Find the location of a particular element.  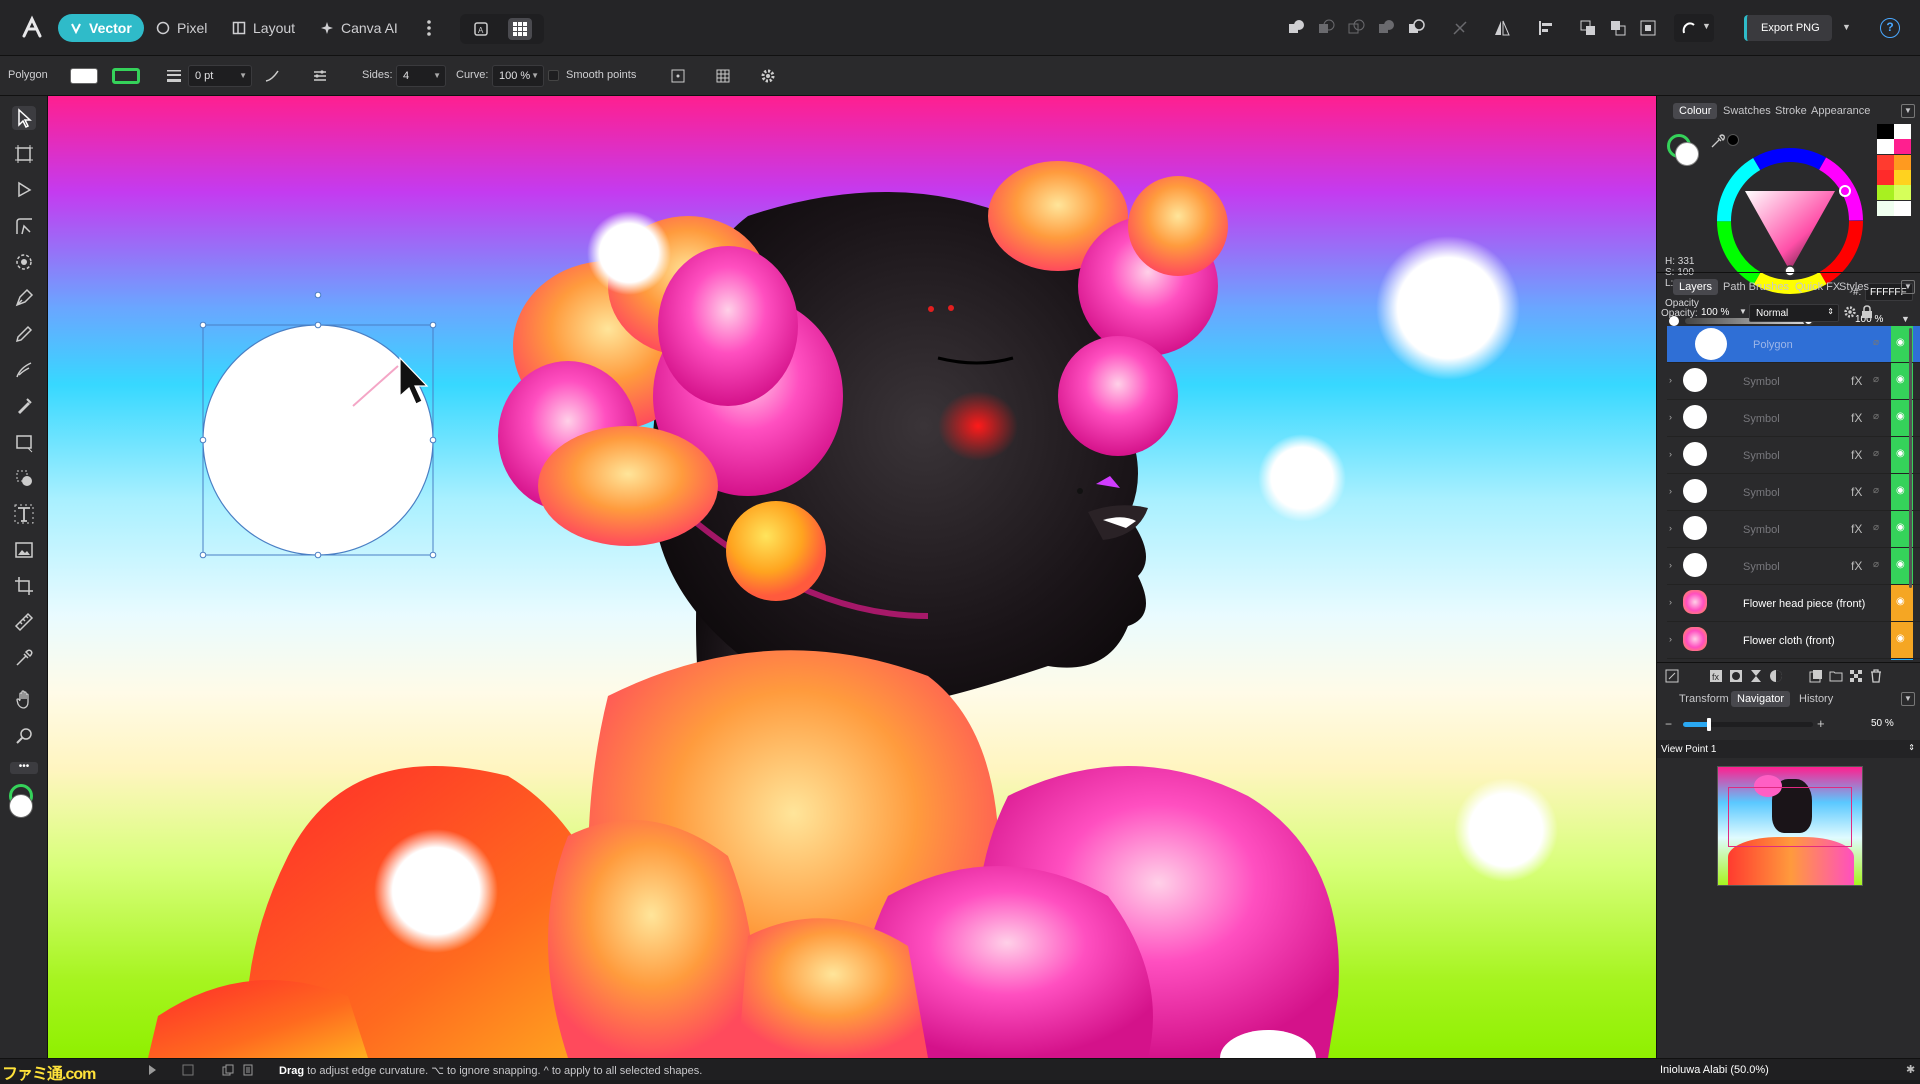

tab-path-brushes: Path Brushes is located at coordinates (1756, 287).